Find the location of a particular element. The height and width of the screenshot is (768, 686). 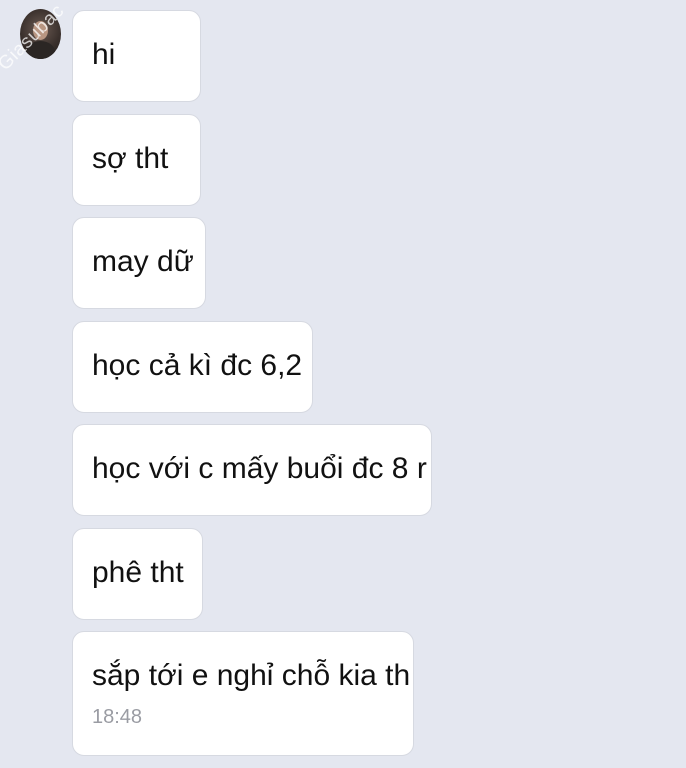

message-bubble: học cả kì đc 6,2 is located at coordinates (192, 367).